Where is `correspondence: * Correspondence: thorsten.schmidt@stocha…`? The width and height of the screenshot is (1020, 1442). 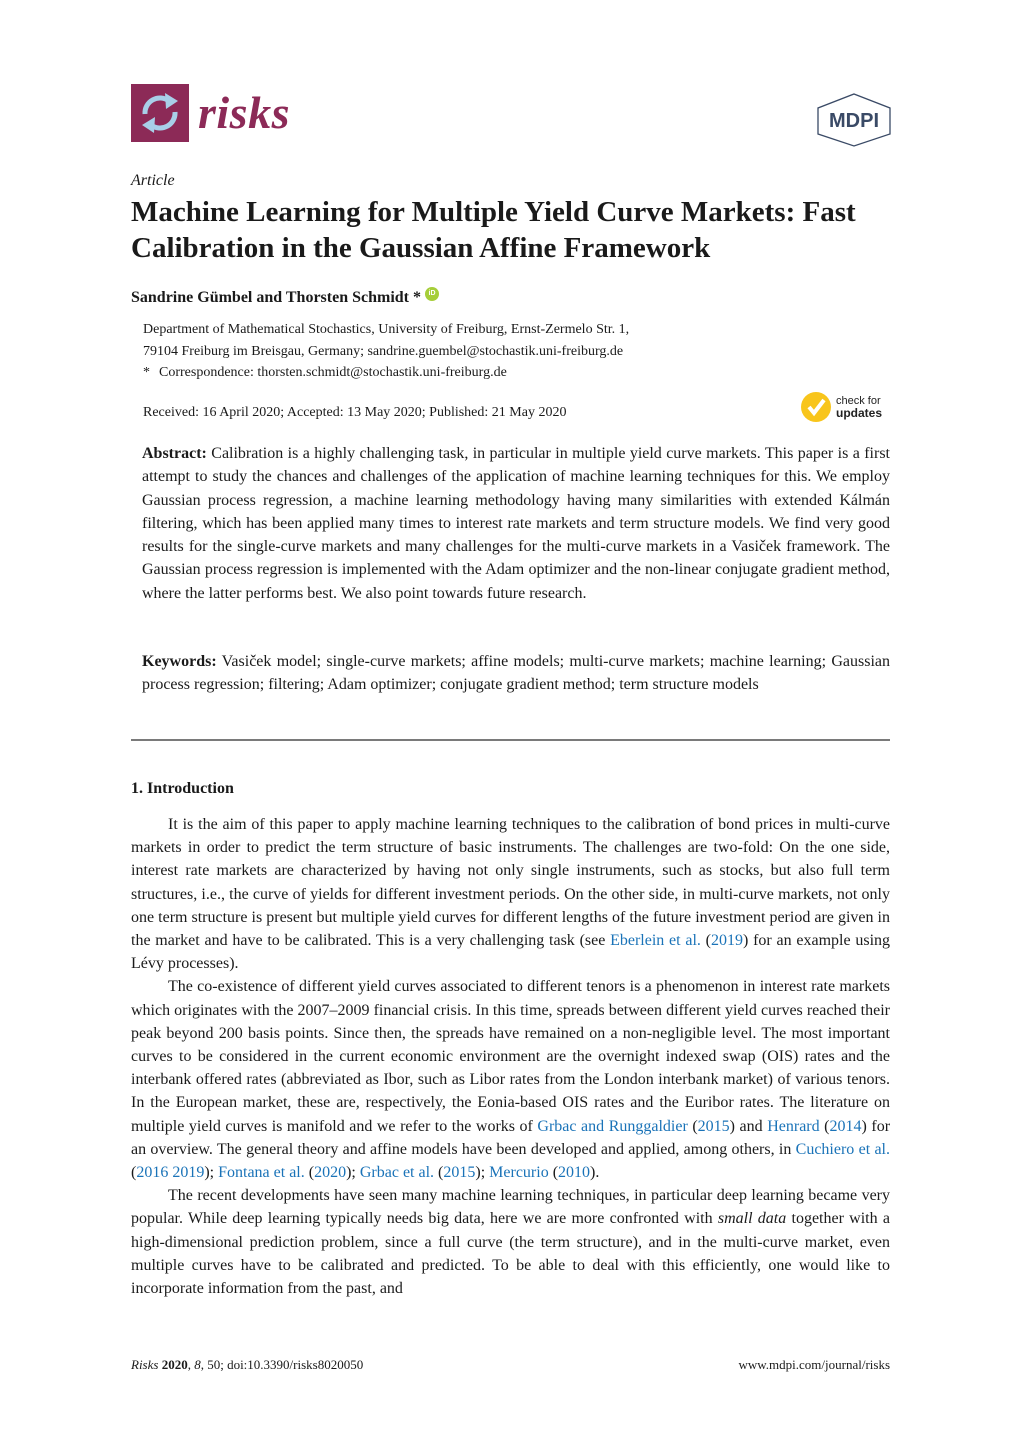
correspondence: * Correspondence: thorsten.schmidt@stocha… is located at coordinates (325, 372).